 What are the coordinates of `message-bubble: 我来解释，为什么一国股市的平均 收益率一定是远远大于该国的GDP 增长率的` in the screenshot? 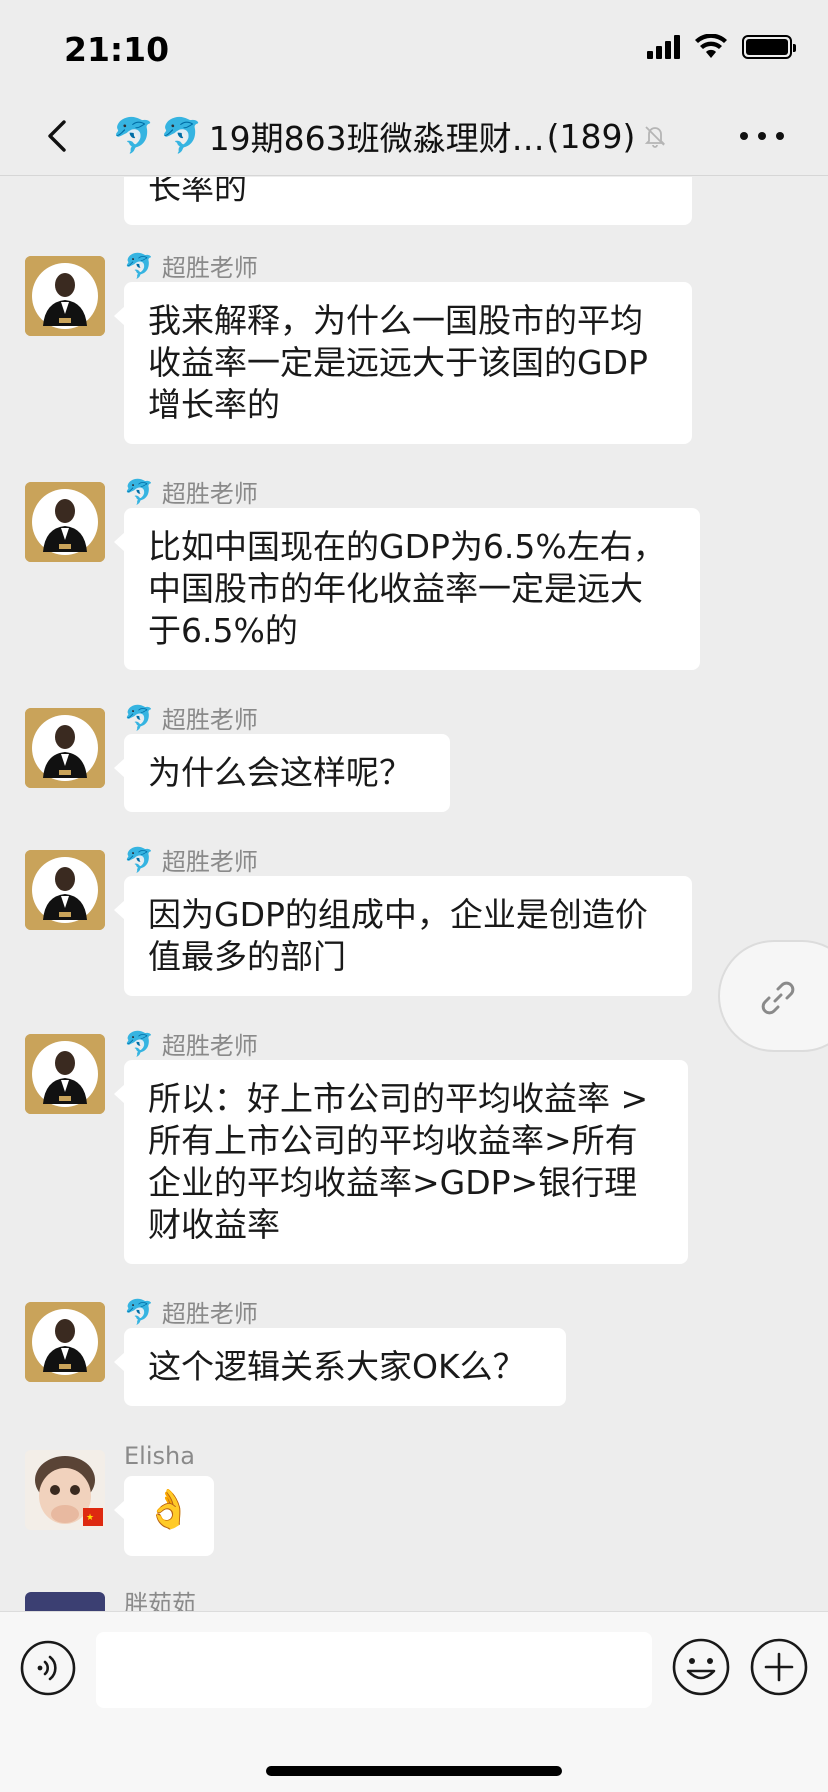 It's located at (403, 363).